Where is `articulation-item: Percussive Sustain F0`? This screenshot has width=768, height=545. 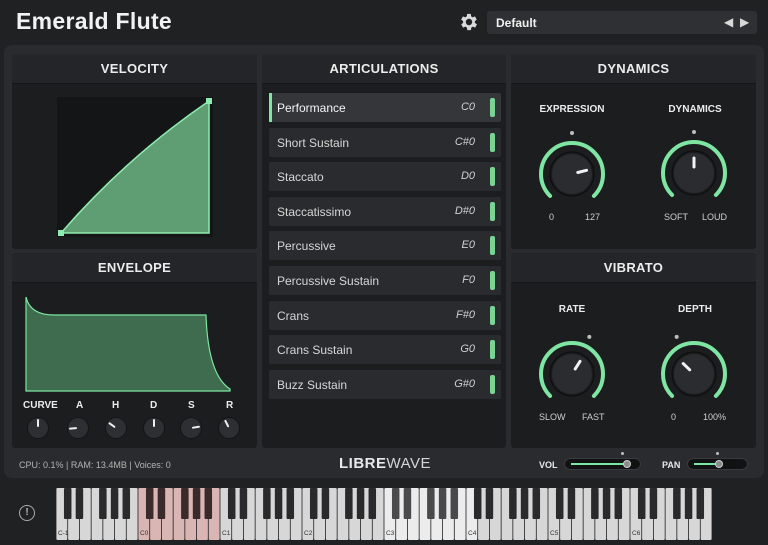 articulation-item: Percussive Sustain F0 is located at coordinates (385, 280).